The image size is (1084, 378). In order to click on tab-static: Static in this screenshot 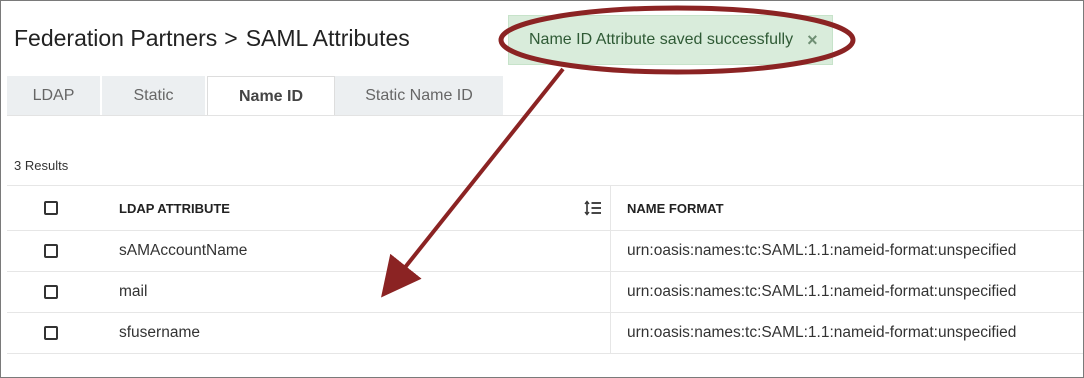, I will do `click(154, 96)`.